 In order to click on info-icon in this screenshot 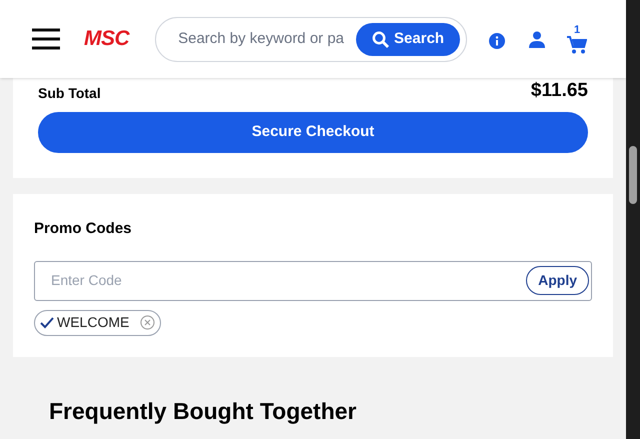, I will do `click(497, 41)`.